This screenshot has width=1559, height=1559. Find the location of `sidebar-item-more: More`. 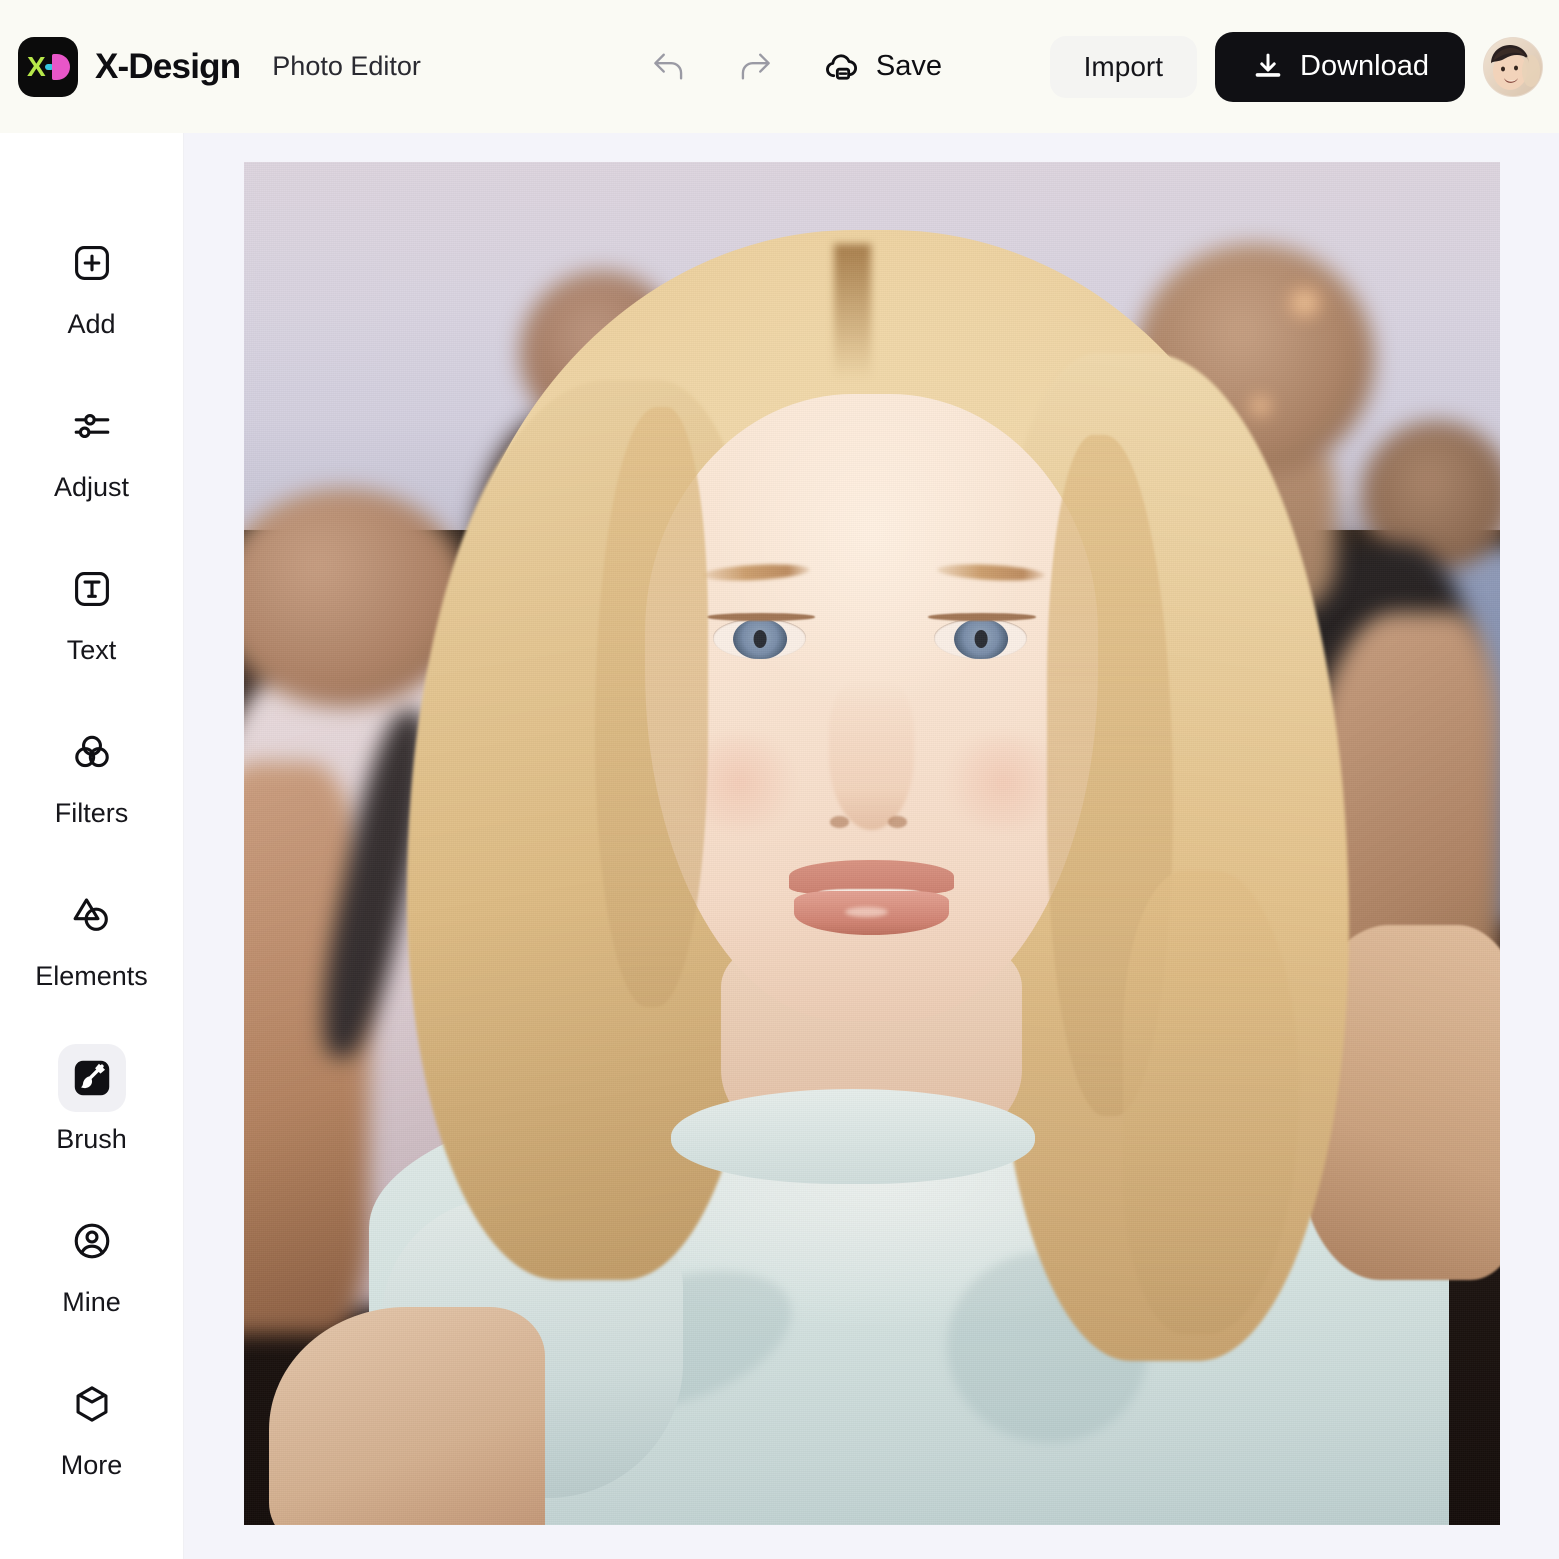

sidebar-item-more: More is located at coordinates (92, 1425).